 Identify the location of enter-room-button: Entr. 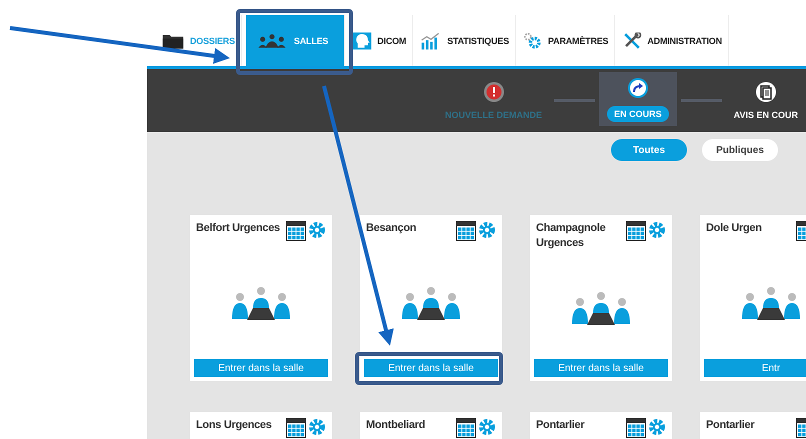
(755, 368).